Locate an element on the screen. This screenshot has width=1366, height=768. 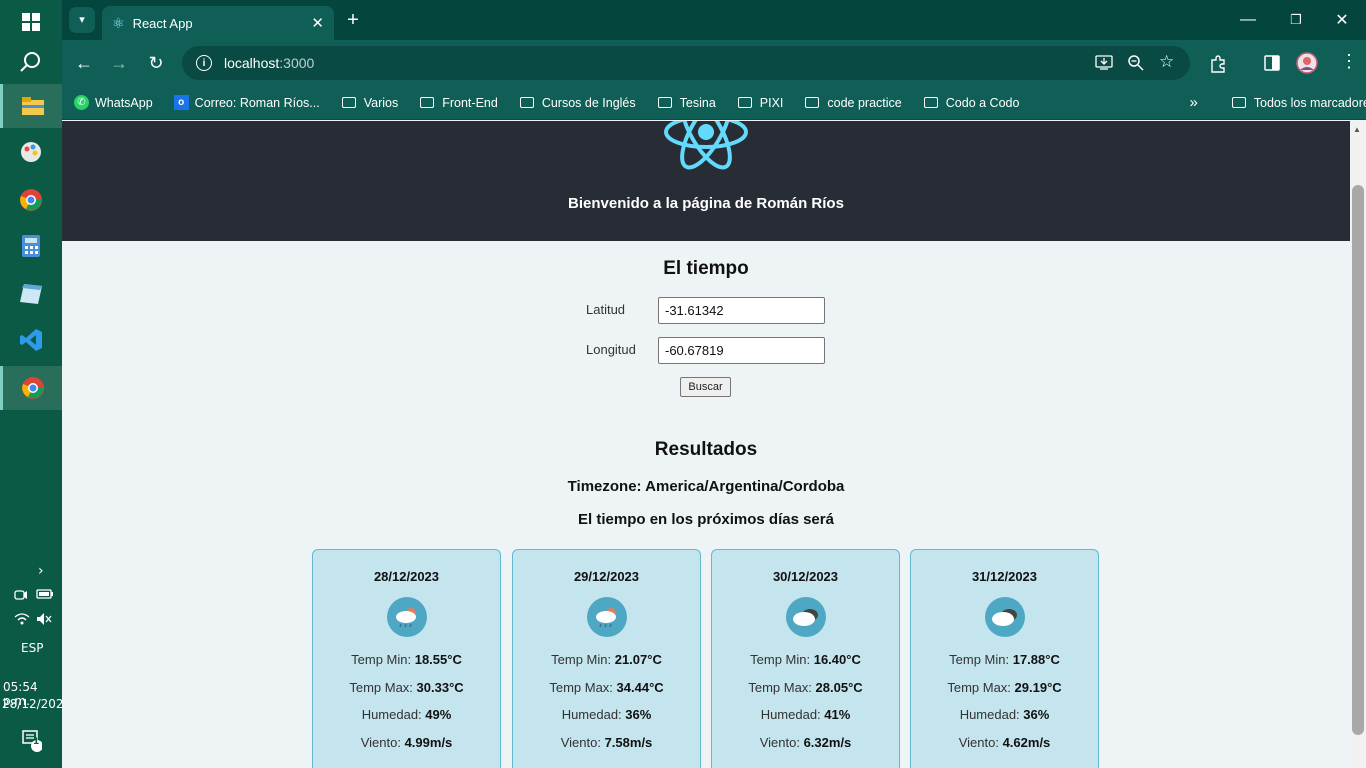
humidity-value: 49% is located at coordinates (438, 714).